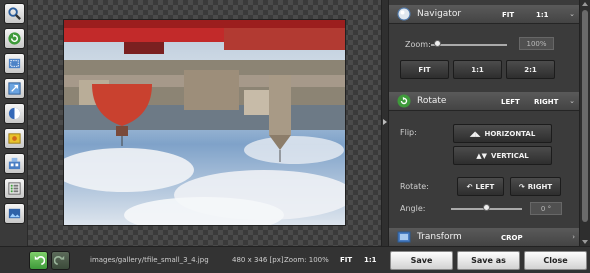 The width and height of the screenshot is (590, 273). I want to click on rotate-label: Rotate:, so click(414, 186).